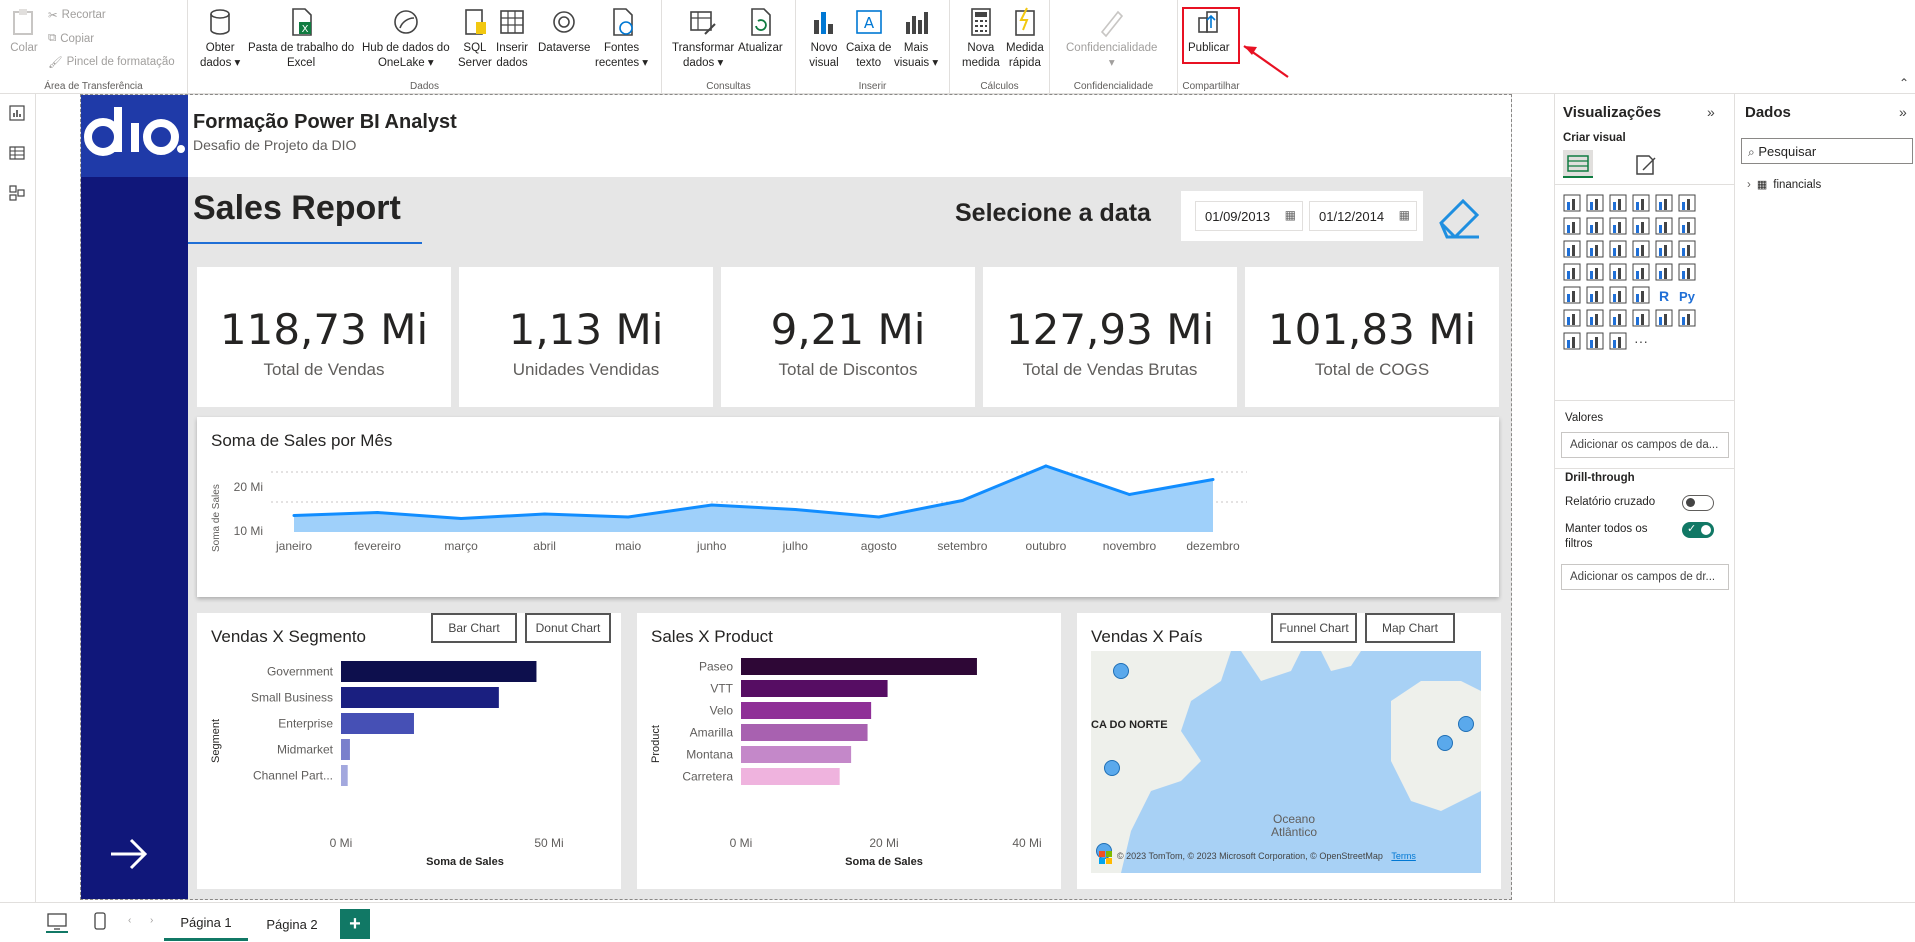 This screenshot has height=942, width=1915. What do you see at coordinates (1664, 296) in the screenshot?
I see `r-visual-visual-icon: R` at bounding box center [1664, 296].